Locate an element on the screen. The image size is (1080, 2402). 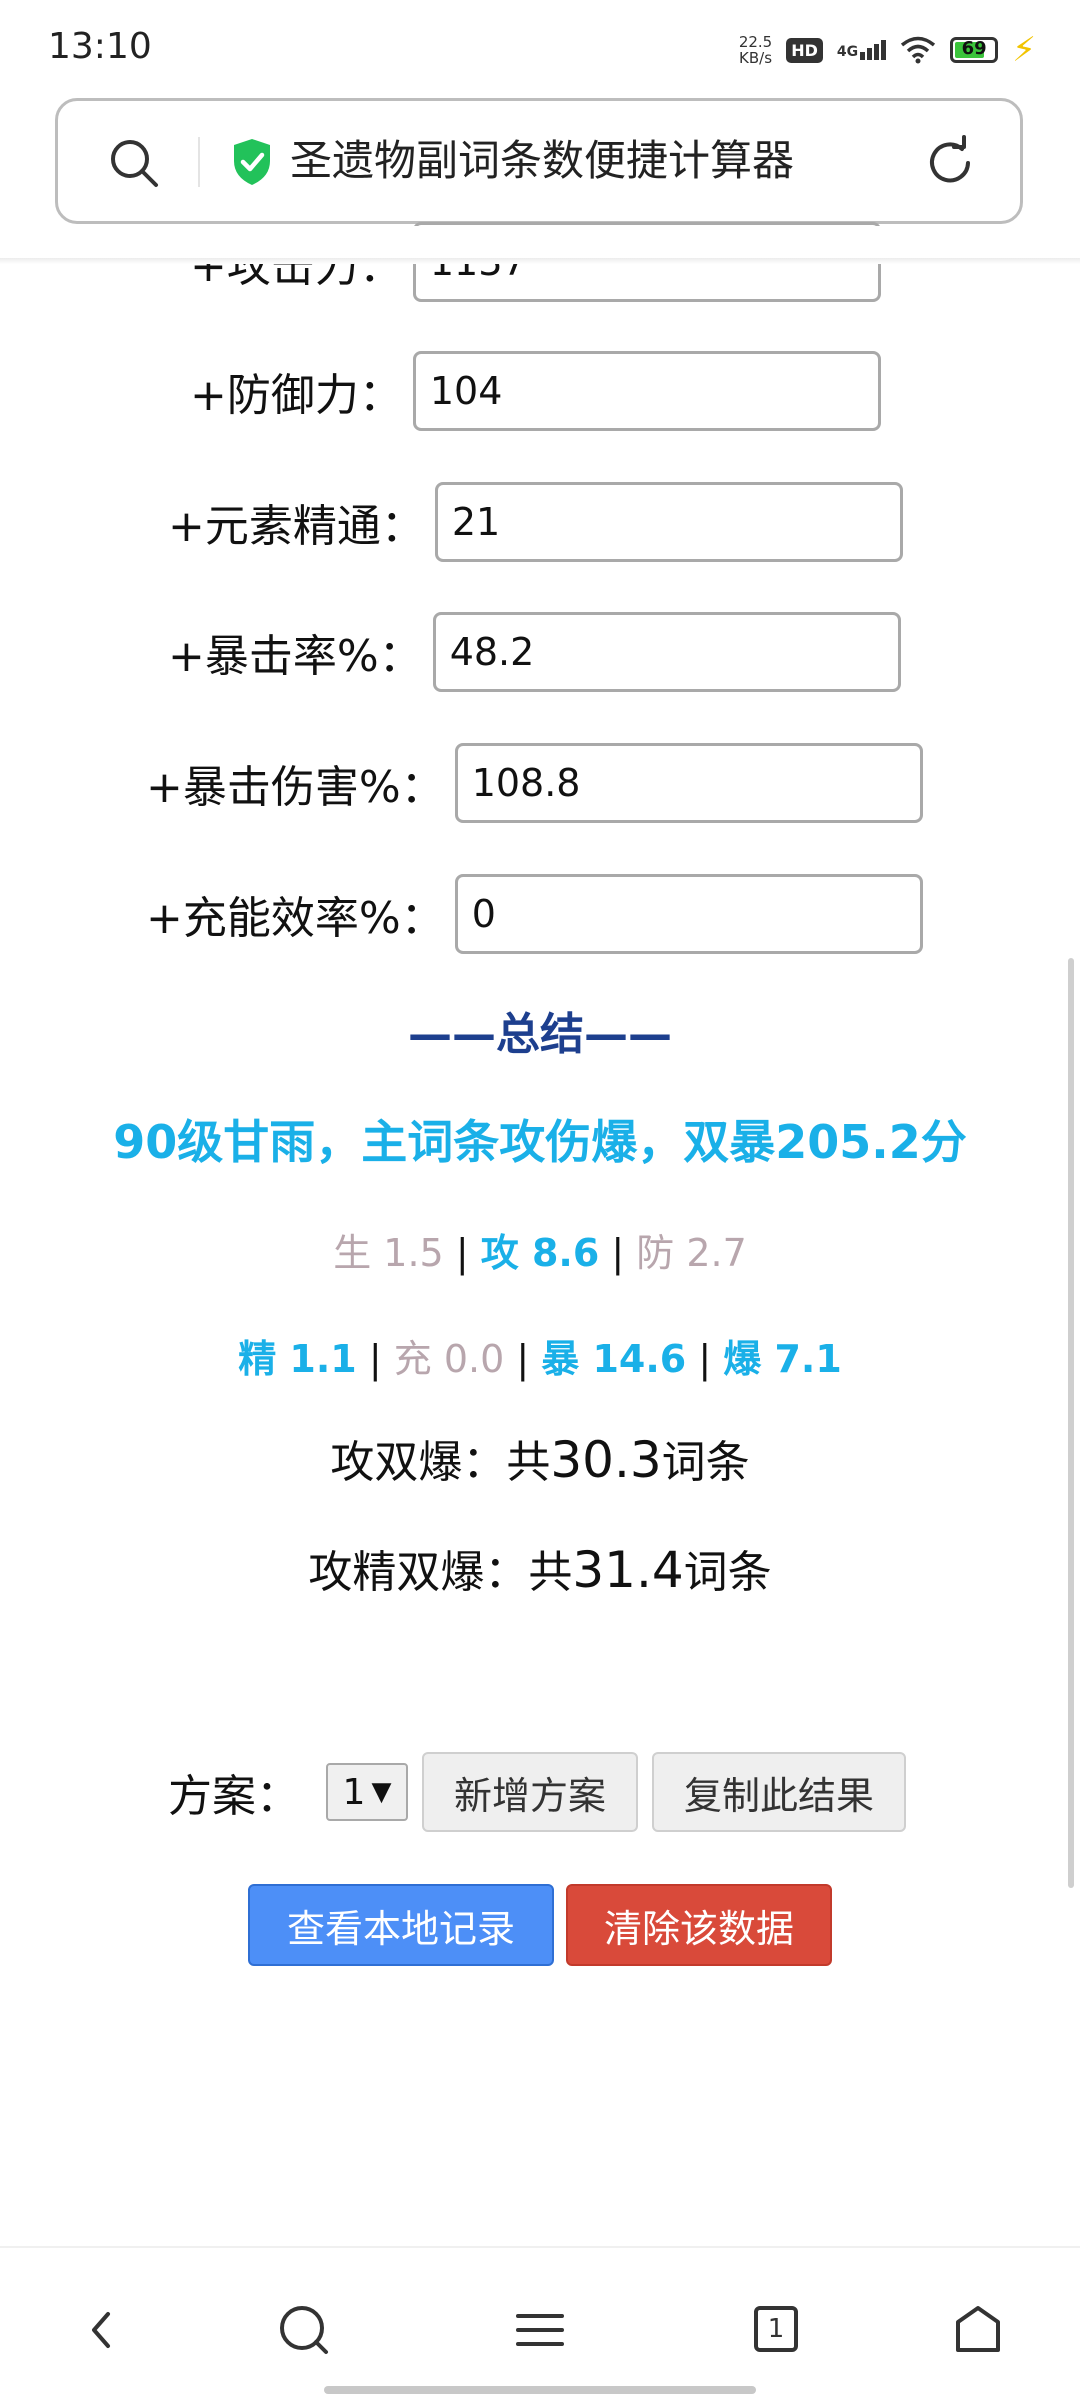
status-icons: 22.5 KB/s HD 4G 69 ⚡ is located at coordinates (887, 50).